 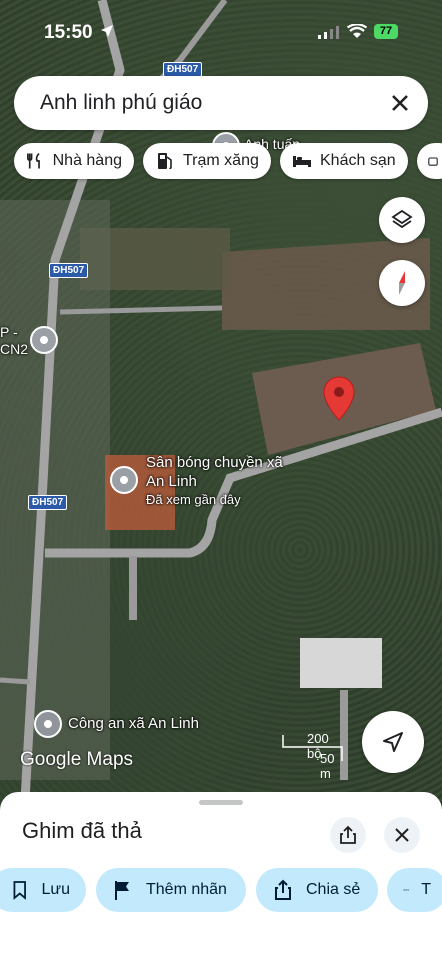 I want to click on category-chips: Nhà hàng Trạm xăng Khách sạn, so click(x=228, y=162).